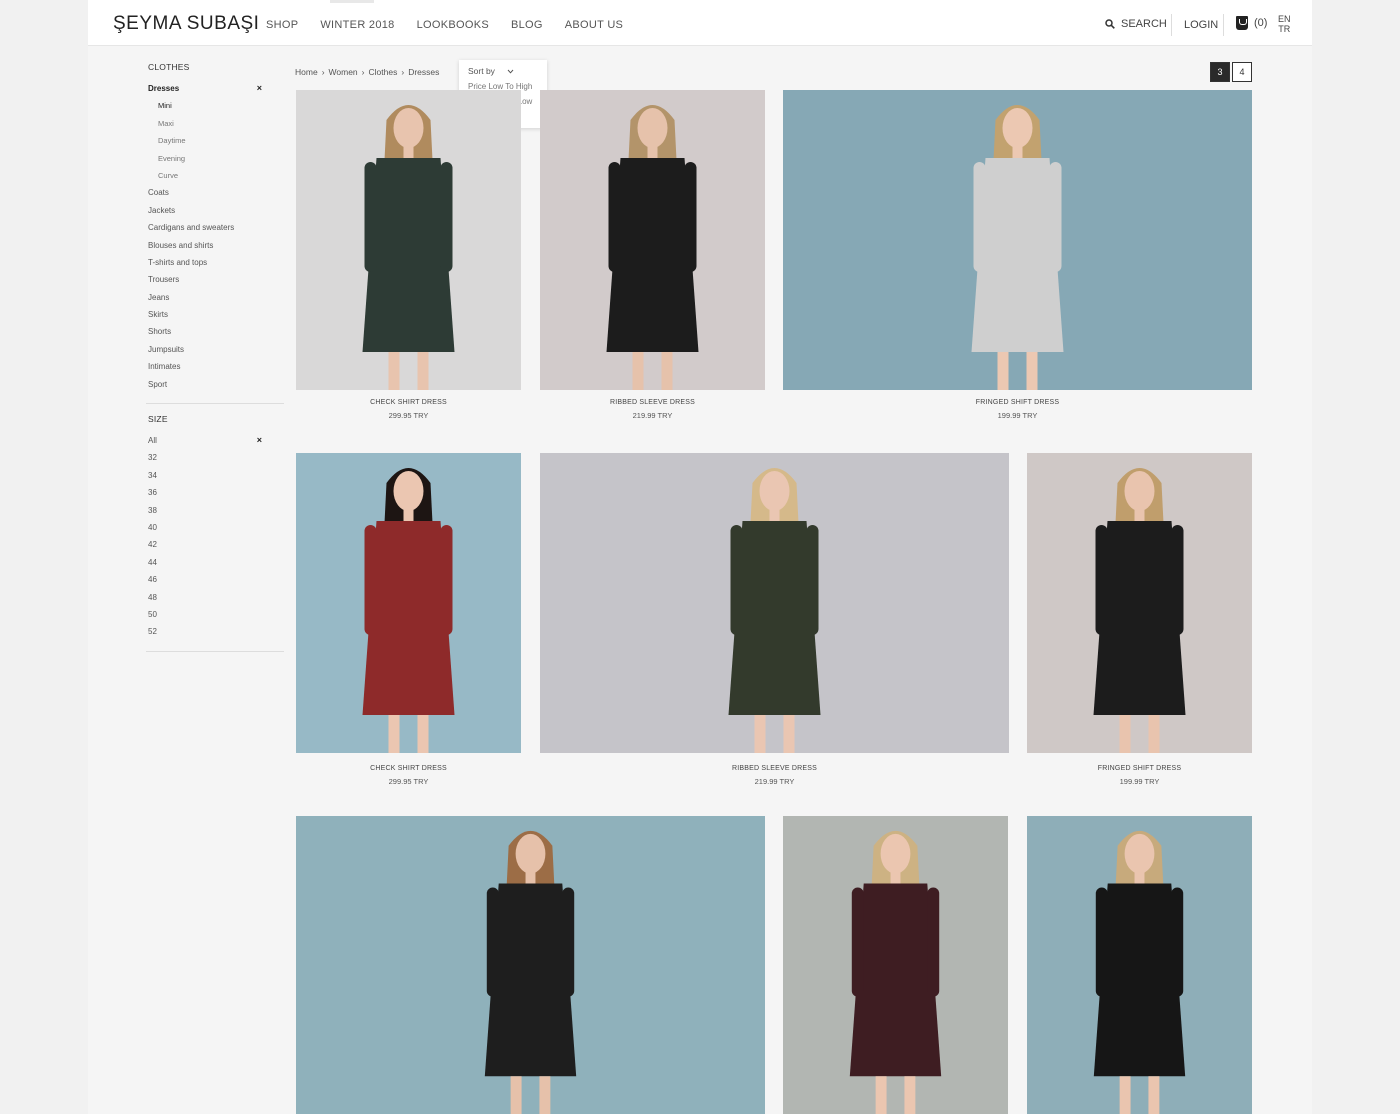 This screenshot has width=1400, height=1114. I want to click on nav-lookbooks: LOOKBOOKS, so click(453, 25).